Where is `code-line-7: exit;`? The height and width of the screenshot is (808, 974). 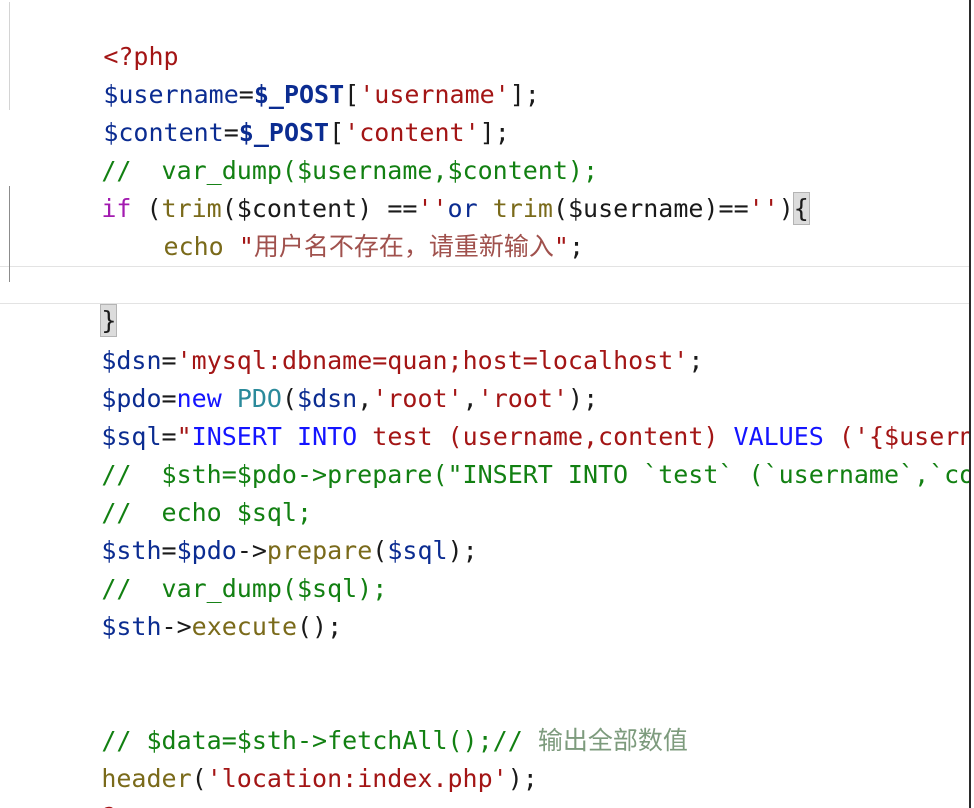
code-line-7: exit; is located at coordinates (484, 263).